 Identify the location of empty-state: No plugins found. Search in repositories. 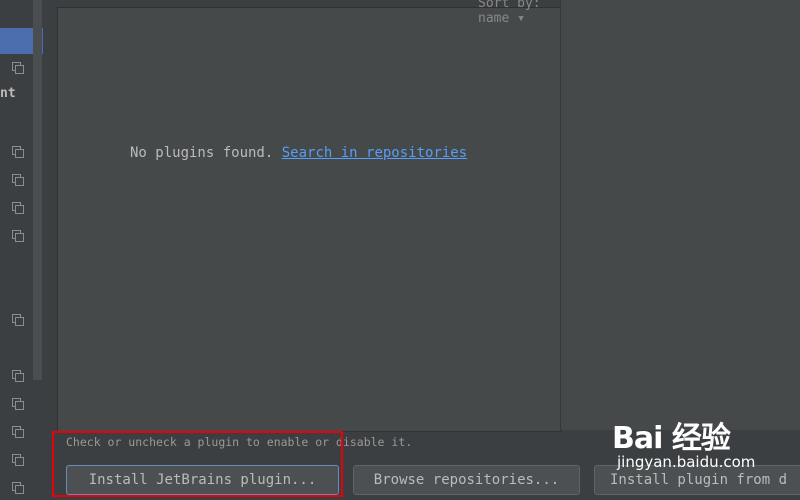
(298, 153).